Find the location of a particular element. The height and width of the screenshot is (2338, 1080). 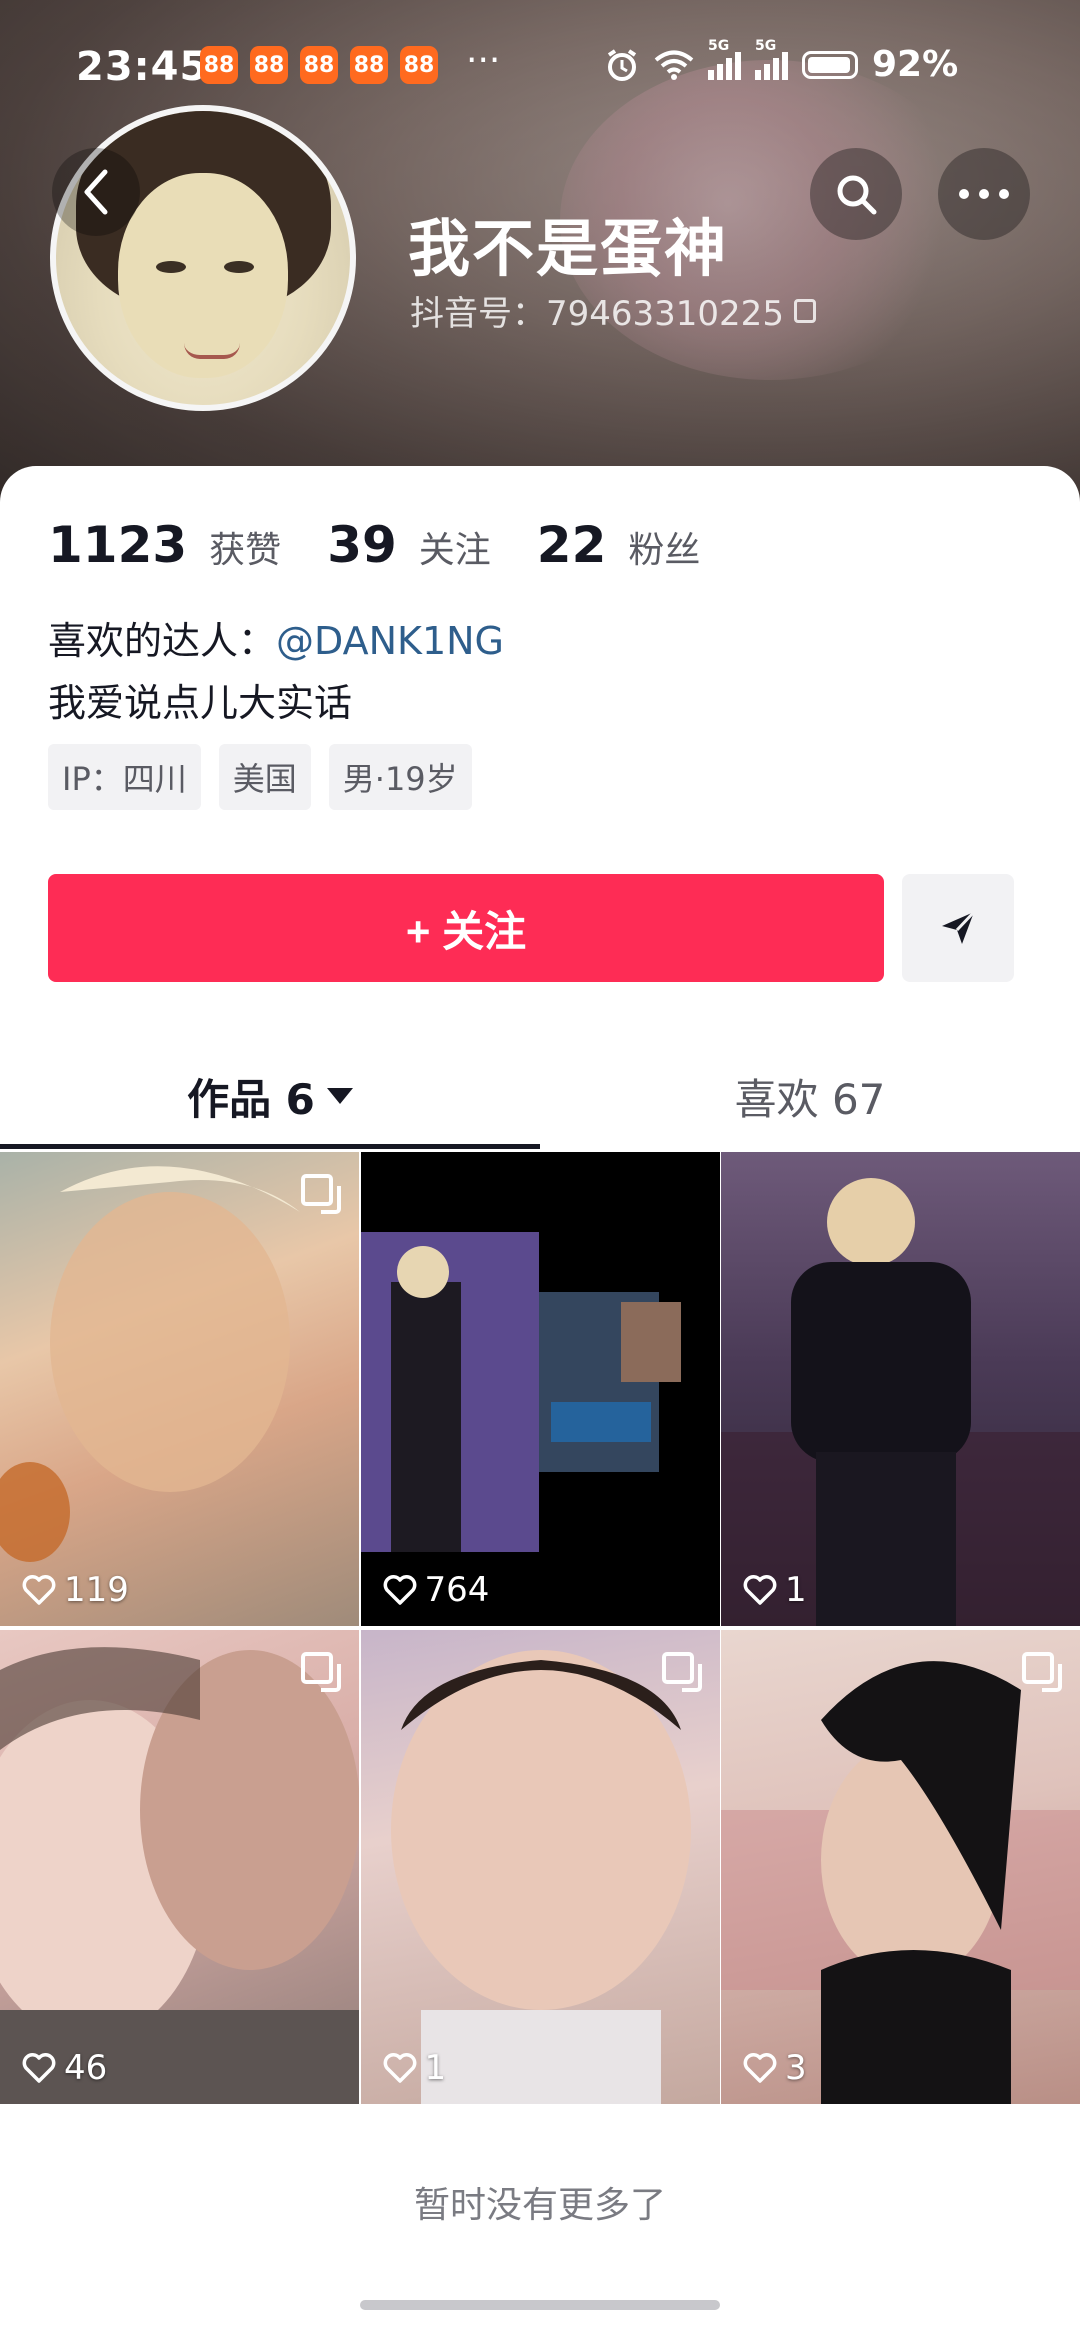

back-button is located at coordinates (96, 192).